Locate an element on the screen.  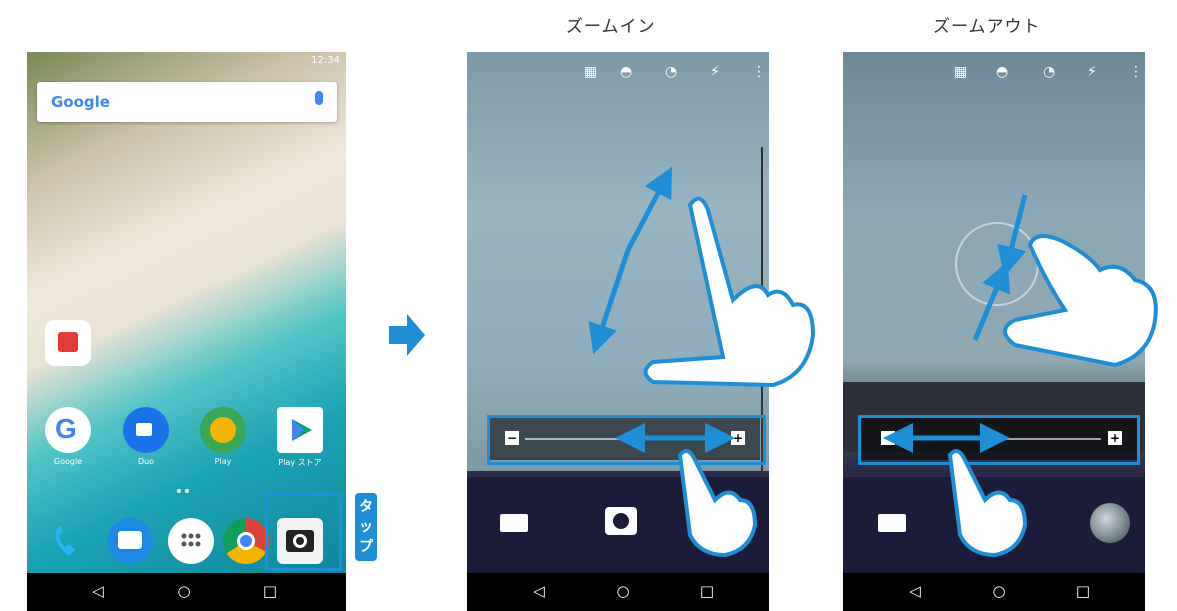
tap-char-3: プ is located at coordinates (366, 547).